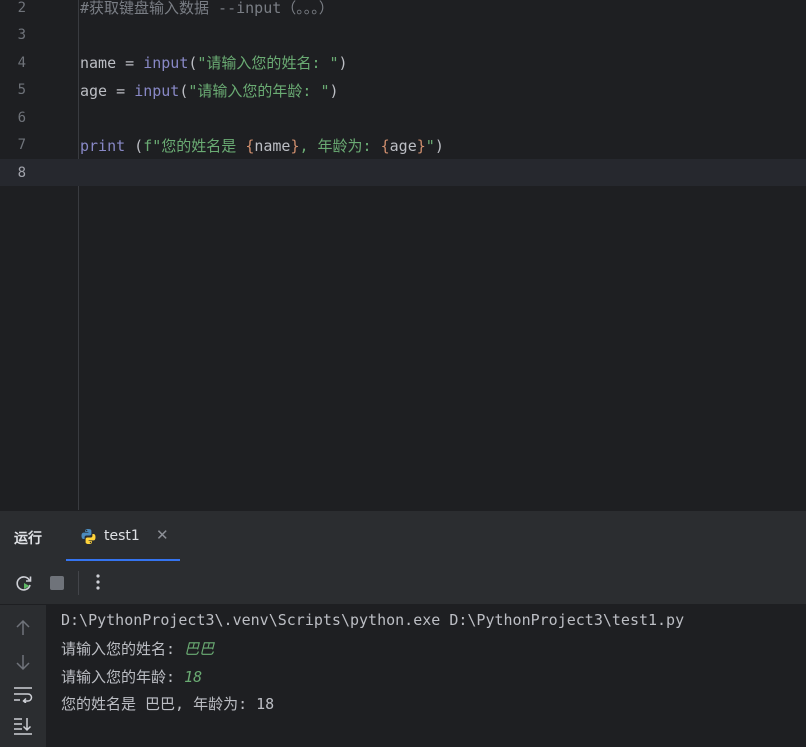 Image resolution: width=806 pixels, height=747 pixels. Describe the element at coordinates (403, 536) in the screenshot. I see `run-tool-header: 运行 test1 ✕` at that location.